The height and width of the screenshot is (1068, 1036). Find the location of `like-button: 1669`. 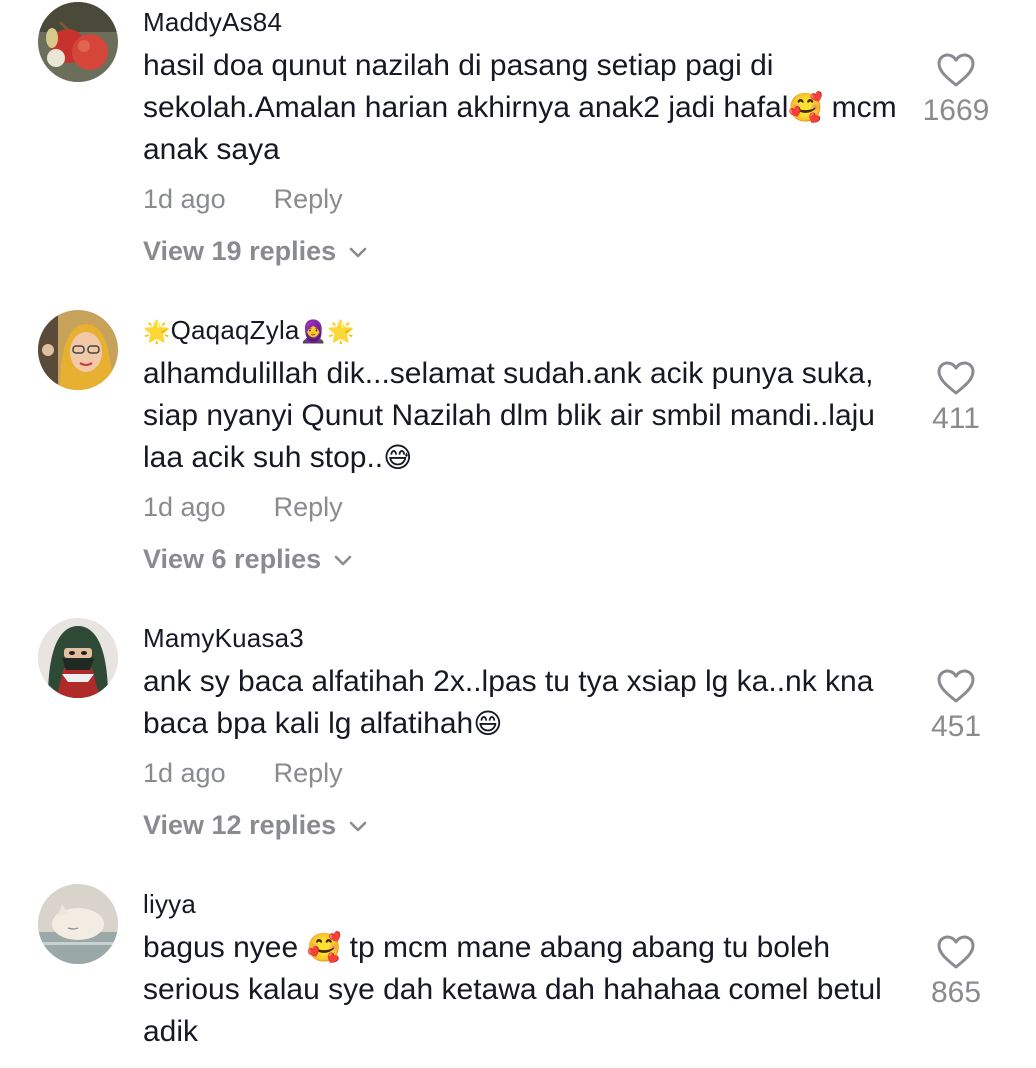

like-button: 1669 is located at coordinates (956, 90).